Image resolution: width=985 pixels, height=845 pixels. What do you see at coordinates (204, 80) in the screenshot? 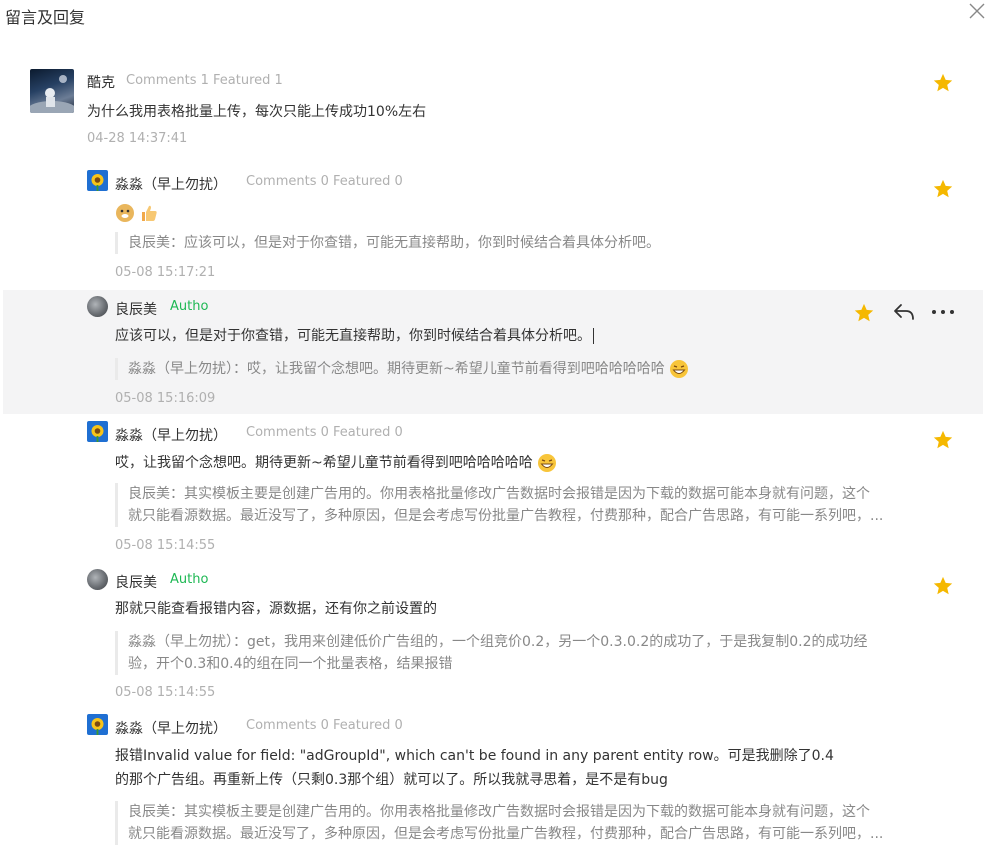
I see `comment-stats: Comments 1 Featured 1` at bounding box center [204, 80].